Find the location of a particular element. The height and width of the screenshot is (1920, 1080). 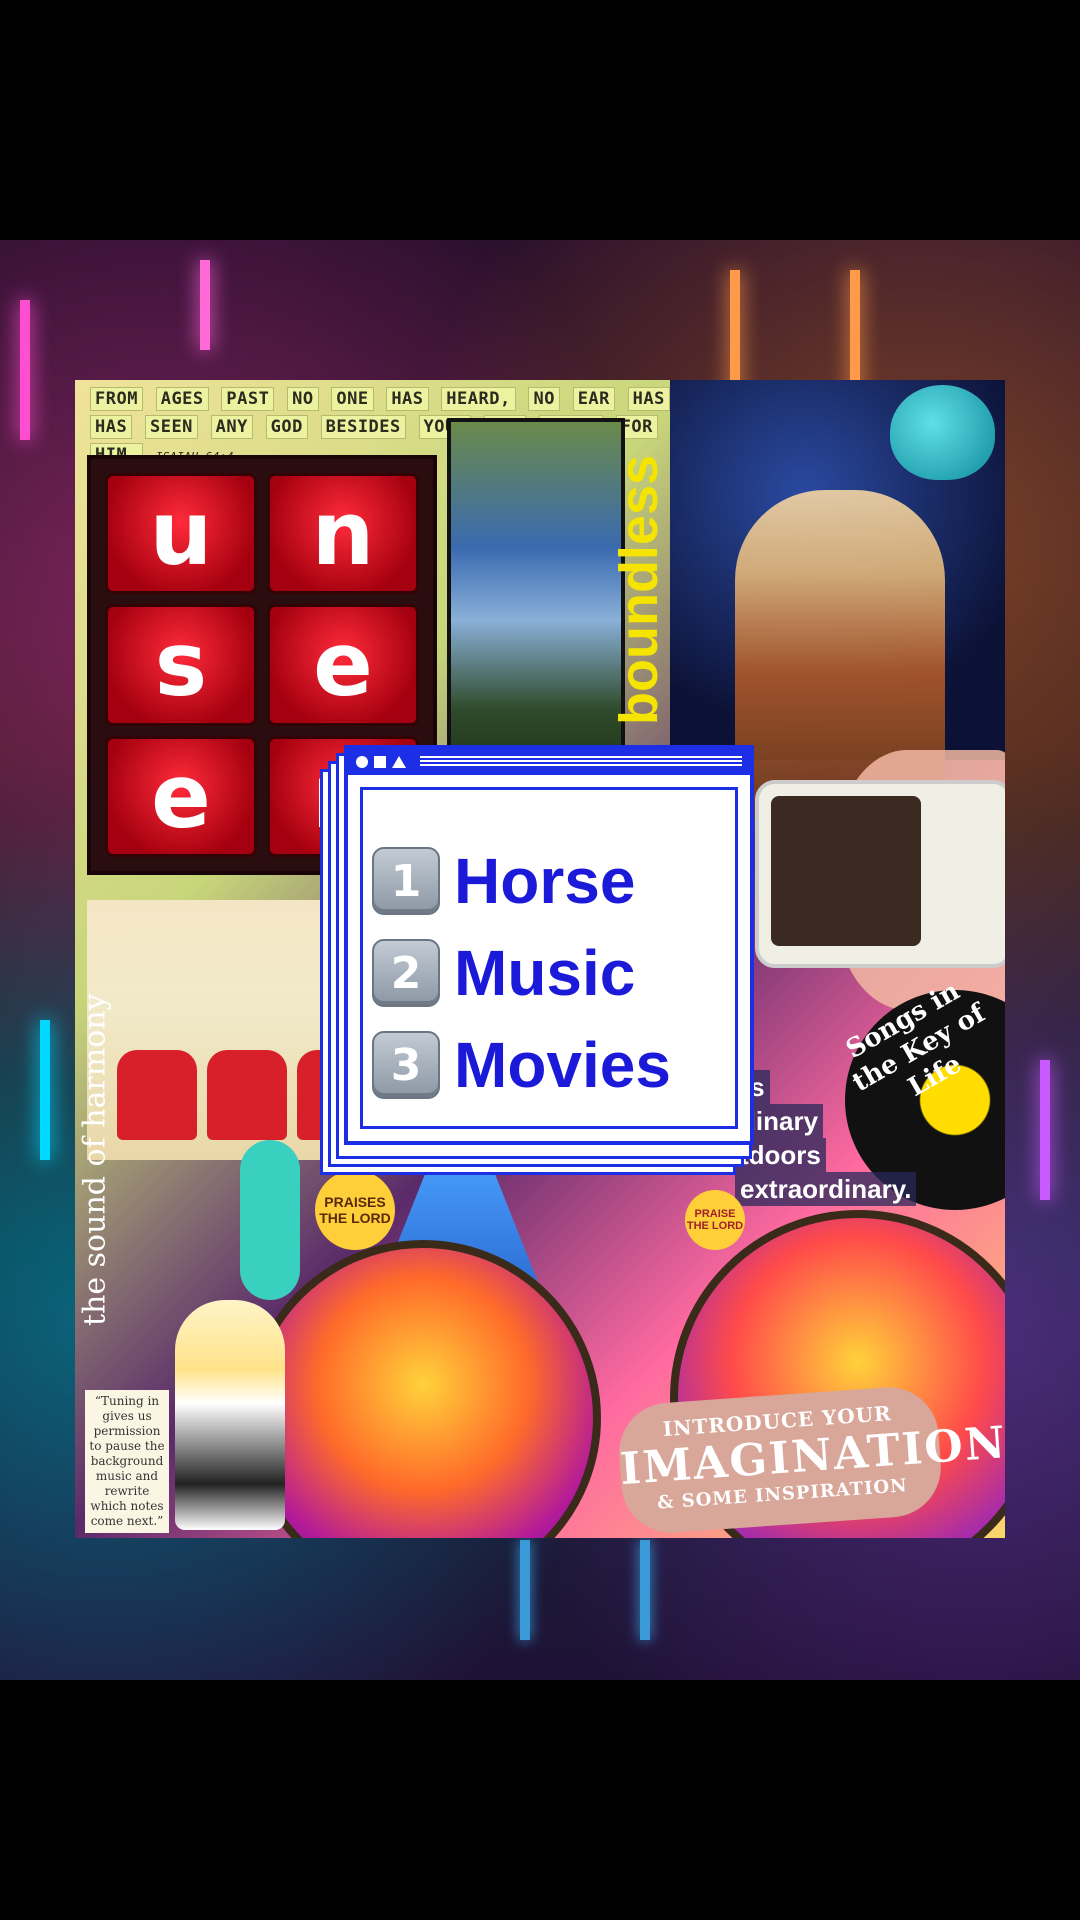

harmony-text: the sound of harmony is located at coordinates (95, 1160).